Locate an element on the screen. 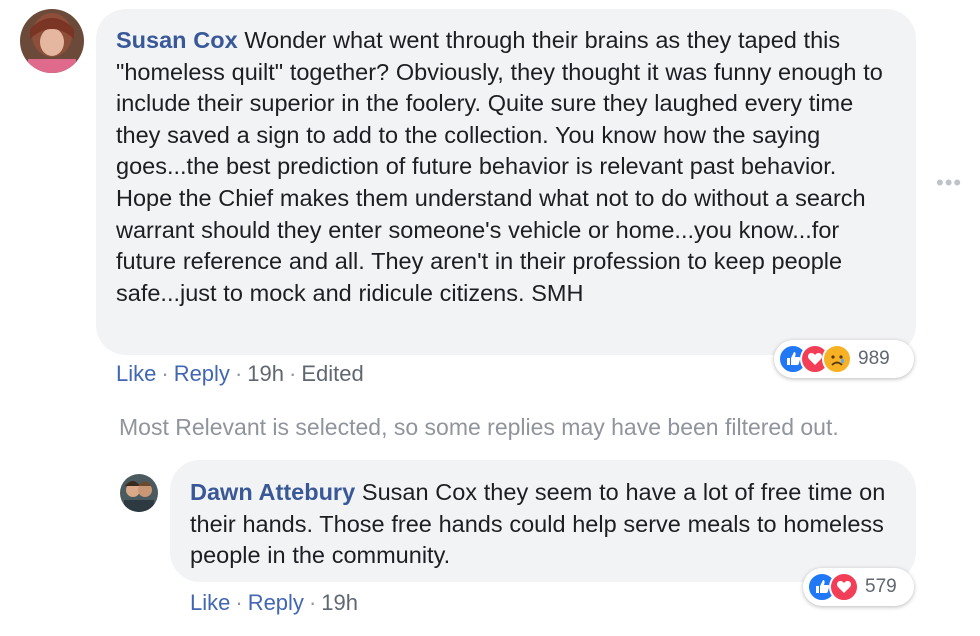 The width and height of the screenshot is (980, 636). reply-reactions: 579 is located at coordinates (858, 587).